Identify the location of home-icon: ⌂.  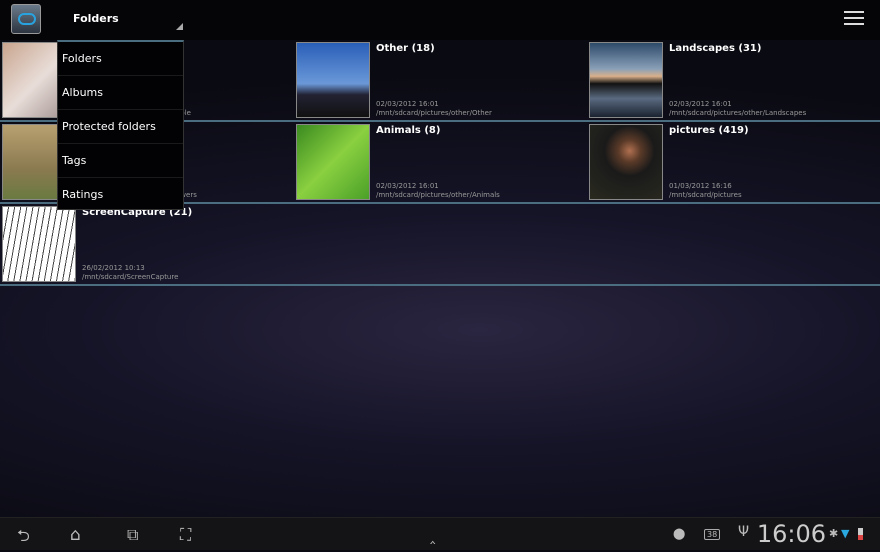
(75, 535).